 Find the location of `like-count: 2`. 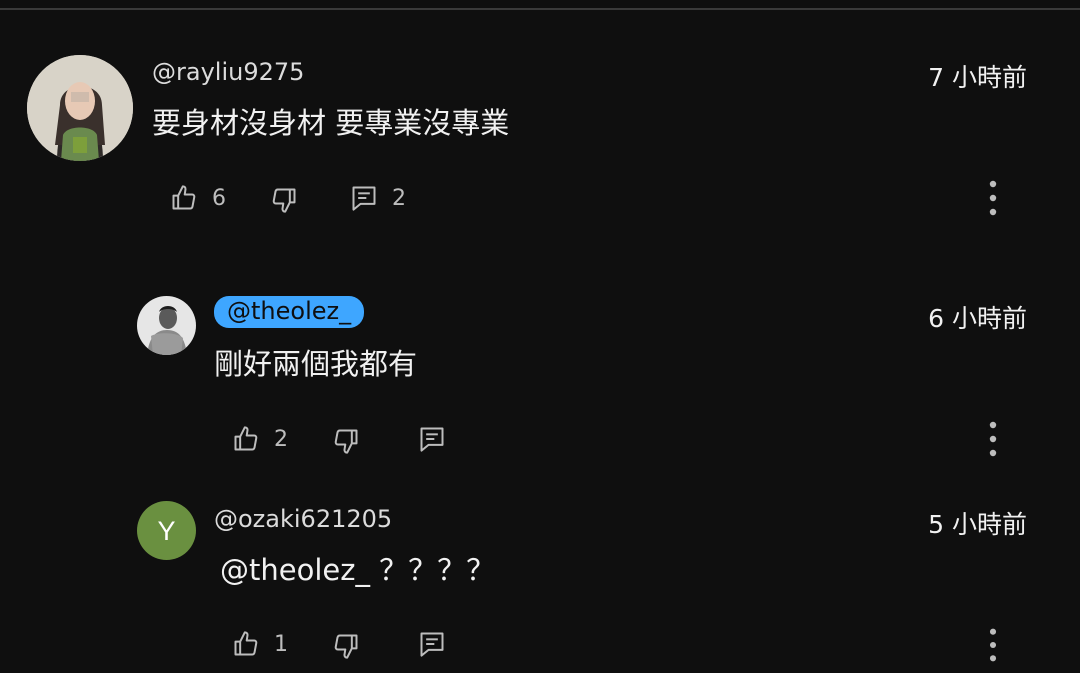

like-count: 2 is located at coordinates (281, 439).